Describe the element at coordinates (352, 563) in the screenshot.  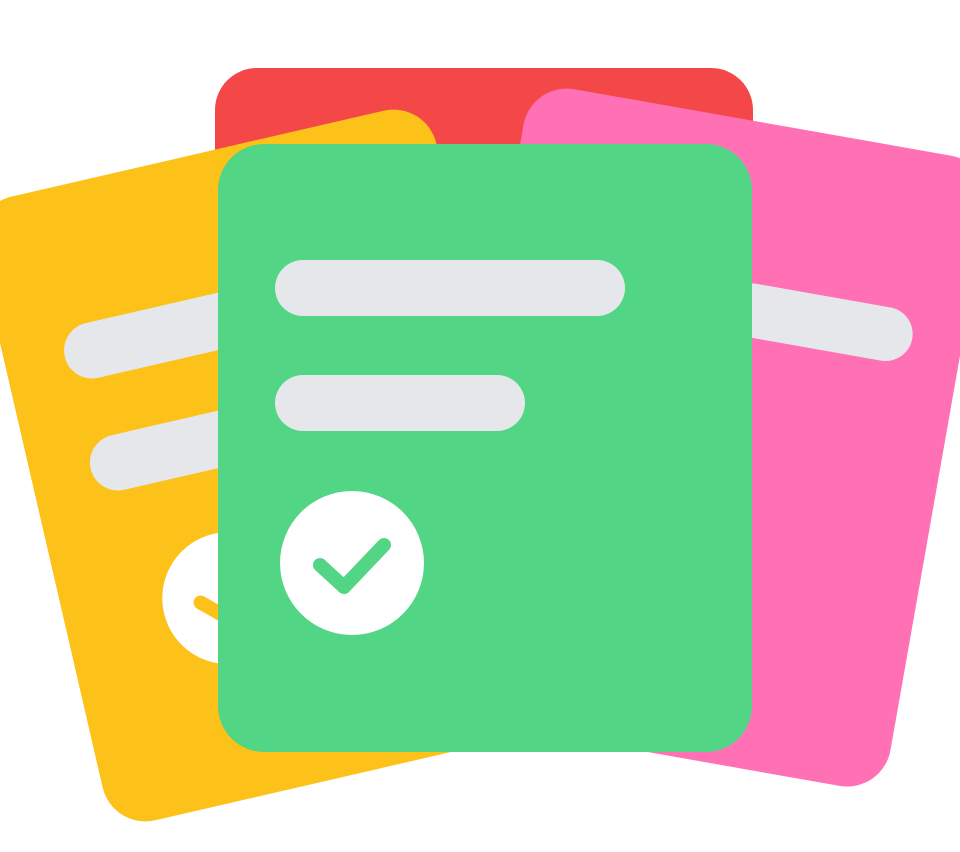
I see `check-circle-icon` at that location.